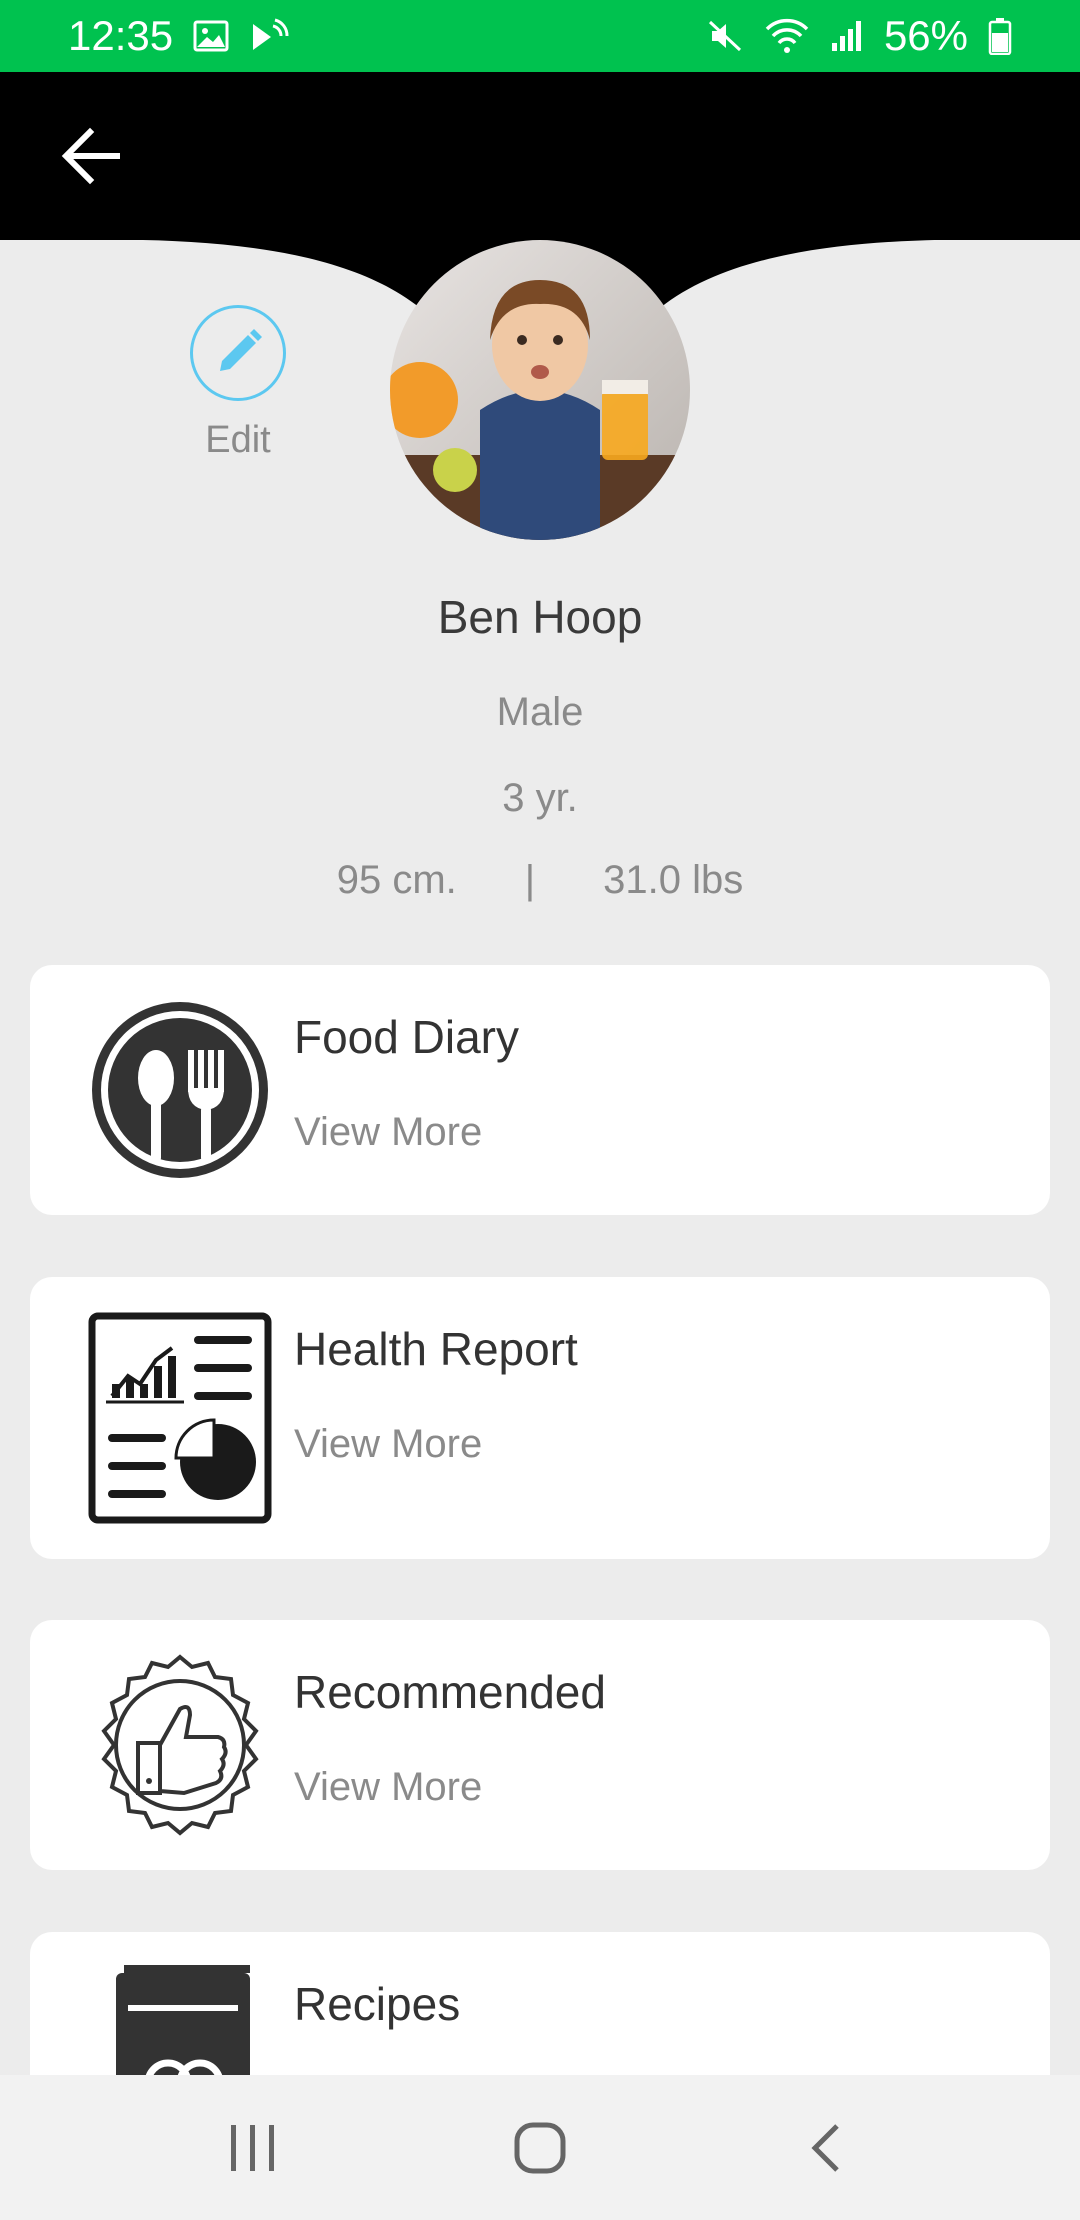  Describe the element at coordinates (540, 880) in the screenshot. I see `profile-metrics: 95 cm. | 31.0 lbs` at that location.